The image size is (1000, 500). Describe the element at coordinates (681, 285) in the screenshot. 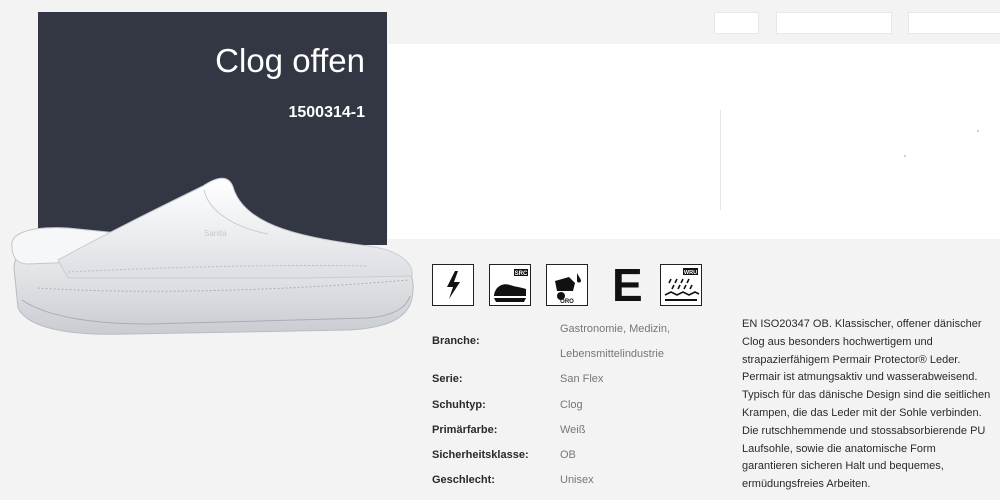

I see `water-resistance-icon: WRU` at that location.